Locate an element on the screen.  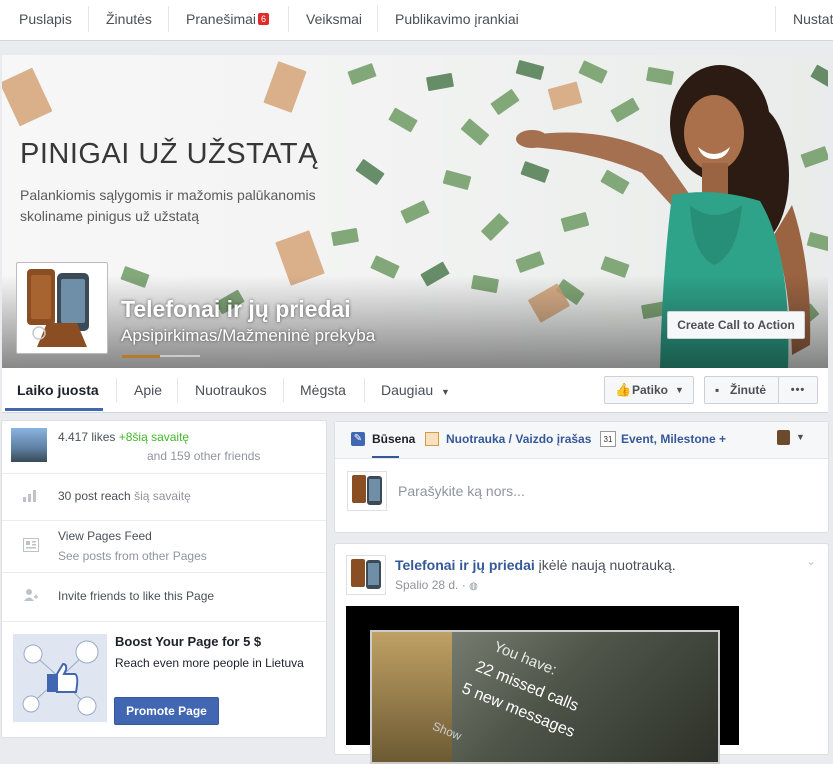
composer-tab-event: Event, Milestone + is located at coordinates (673, 439).